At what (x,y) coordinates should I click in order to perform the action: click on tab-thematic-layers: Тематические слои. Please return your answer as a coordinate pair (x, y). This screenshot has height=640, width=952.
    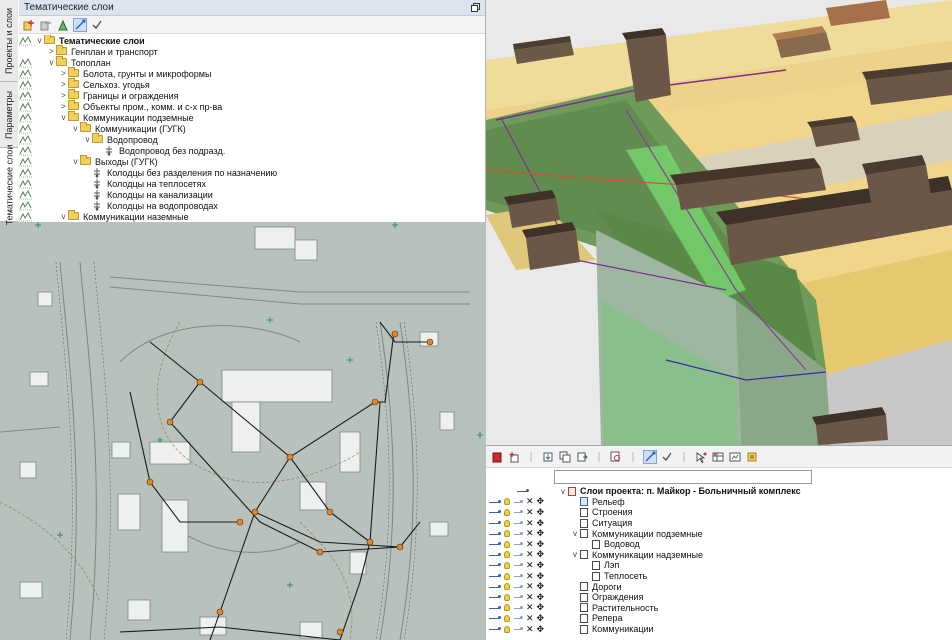
    Looking at the image, I should click on (9, 184).